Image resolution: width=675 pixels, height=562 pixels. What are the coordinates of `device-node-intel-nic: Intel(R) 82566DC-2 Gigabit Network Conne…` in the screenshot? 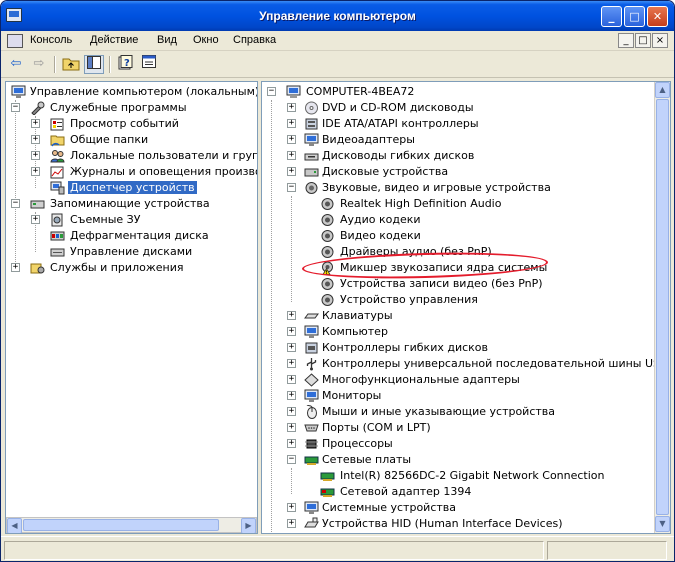 It's located at (457, 476).